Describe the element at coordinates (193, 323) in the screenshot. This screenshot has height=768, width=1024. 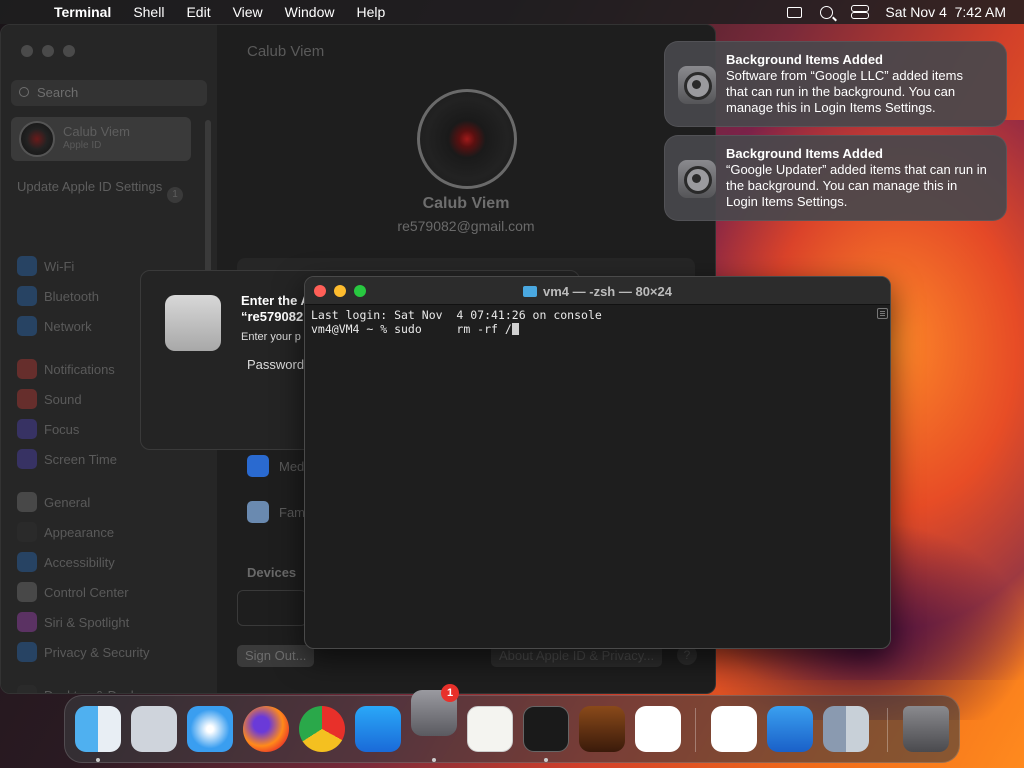
I see `apple-logo-icon` at that location.